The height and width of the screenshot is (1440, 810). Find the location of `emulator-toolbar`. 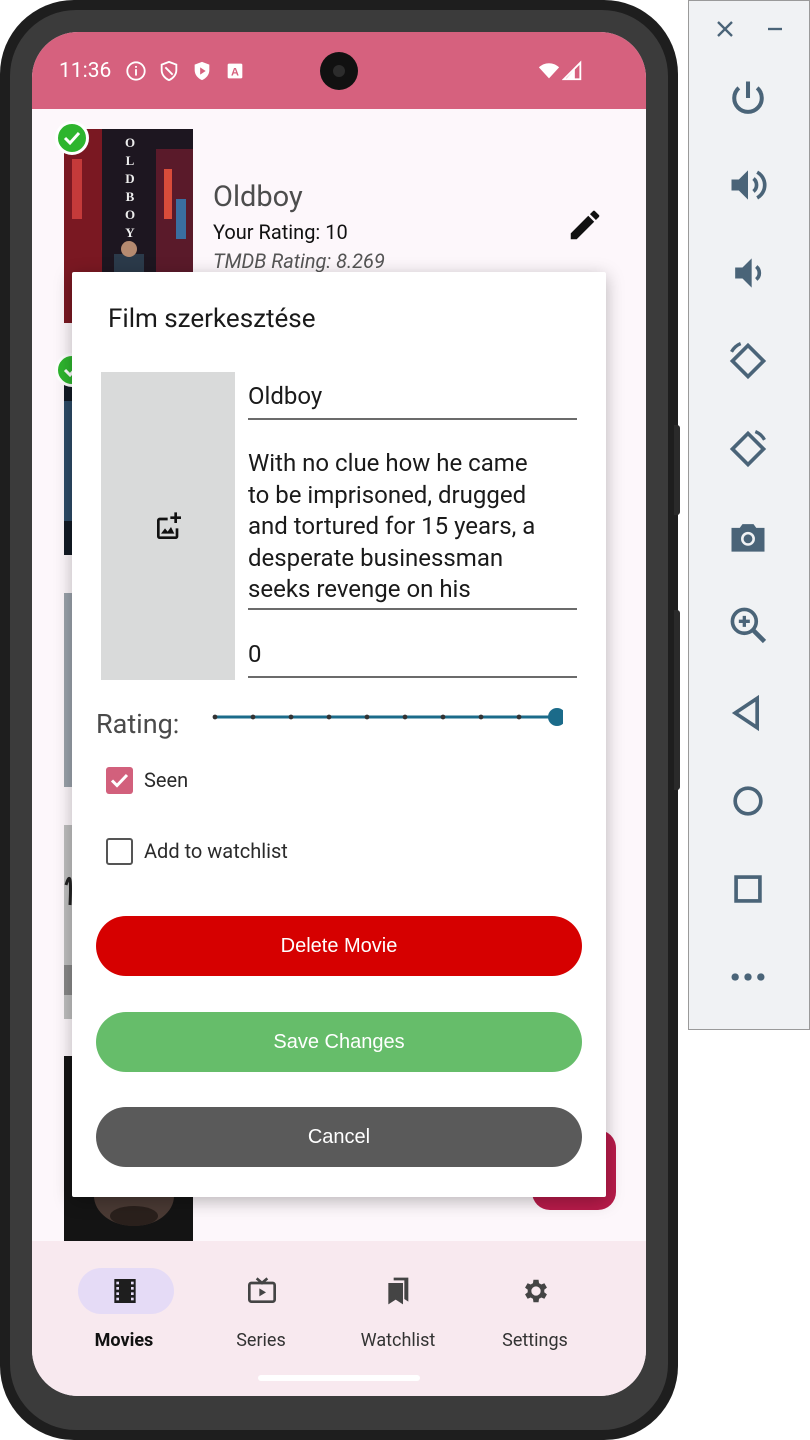

emulator-toolbar is located at coordinates (749, 515).